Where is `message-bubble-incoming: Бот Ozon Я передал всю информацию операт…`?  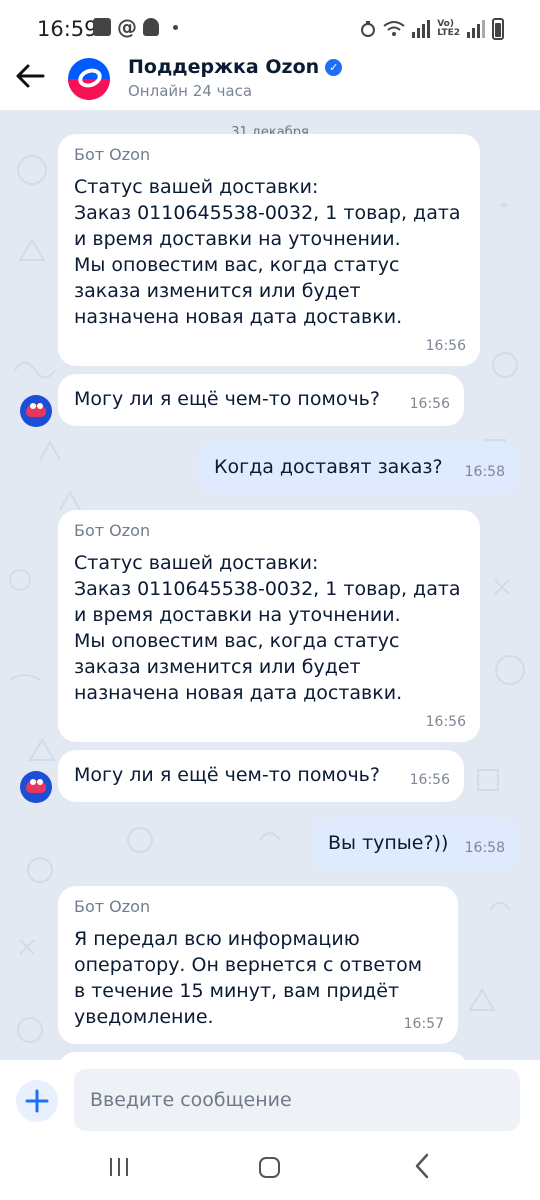
message-bubble-incoming: Бот Ozon Я передал всю информацию операт… is located at coordinates (258, 965).